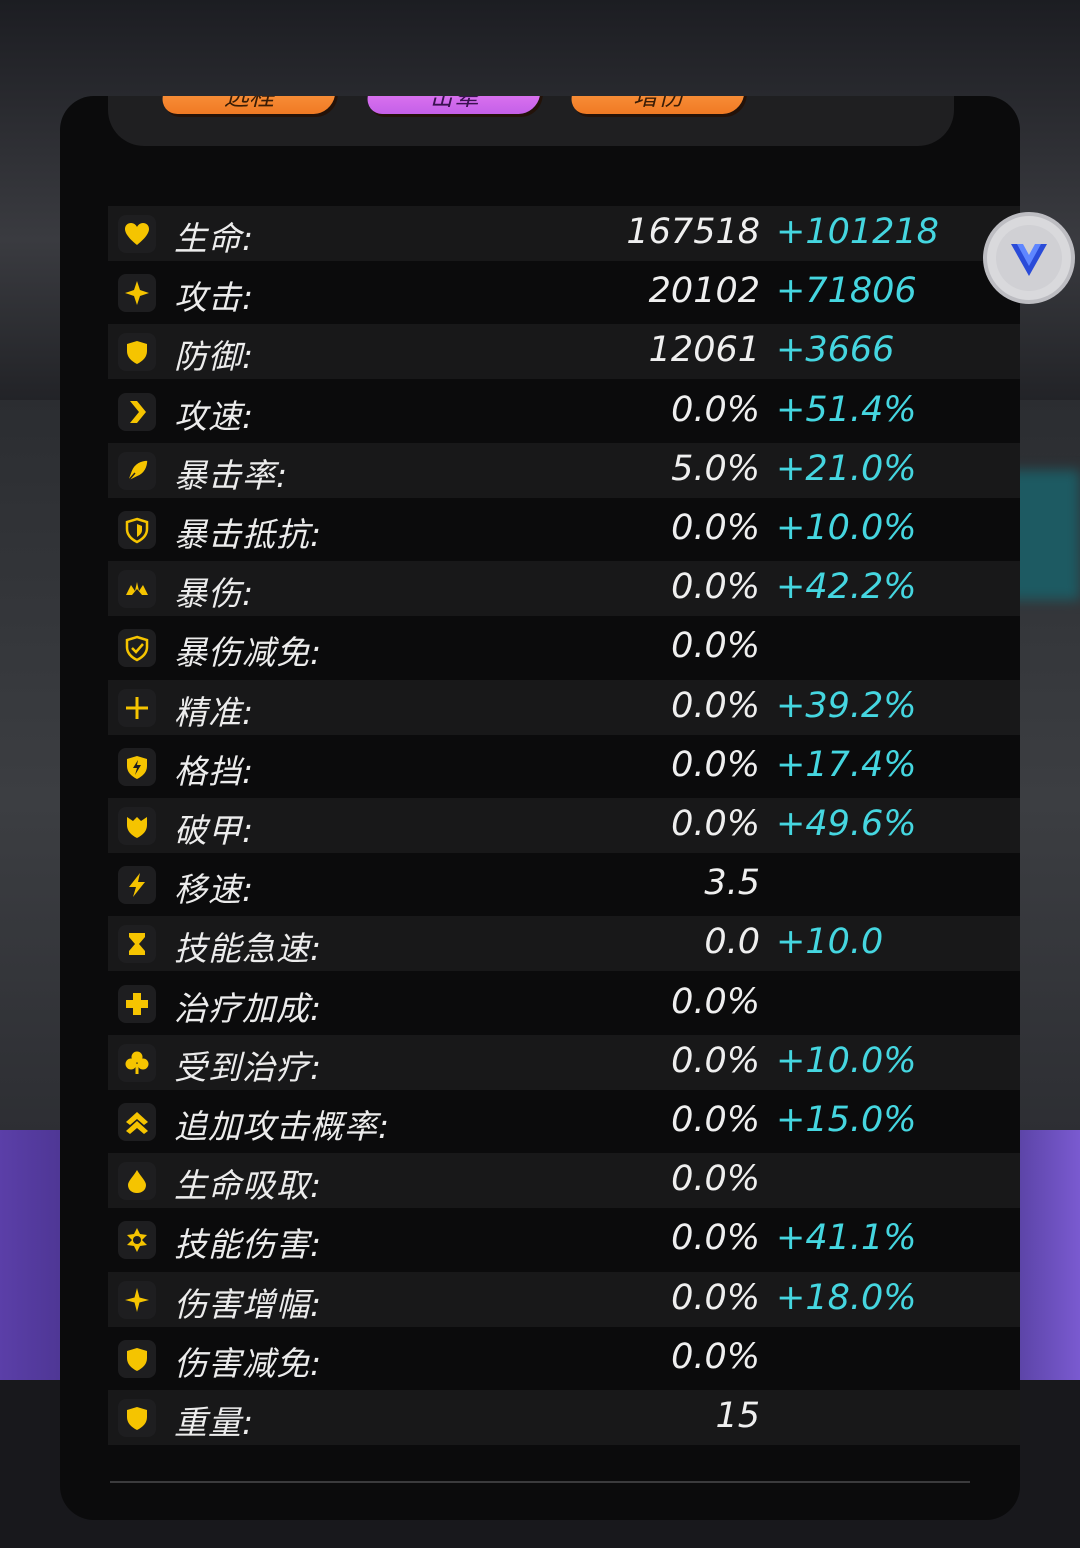 Image resolution: width=1080 pixels, height=1548 pixels. Describe the element at coordinates (732, 942) in the screenshot. I see `stat-base-value: 0.0` at that location.